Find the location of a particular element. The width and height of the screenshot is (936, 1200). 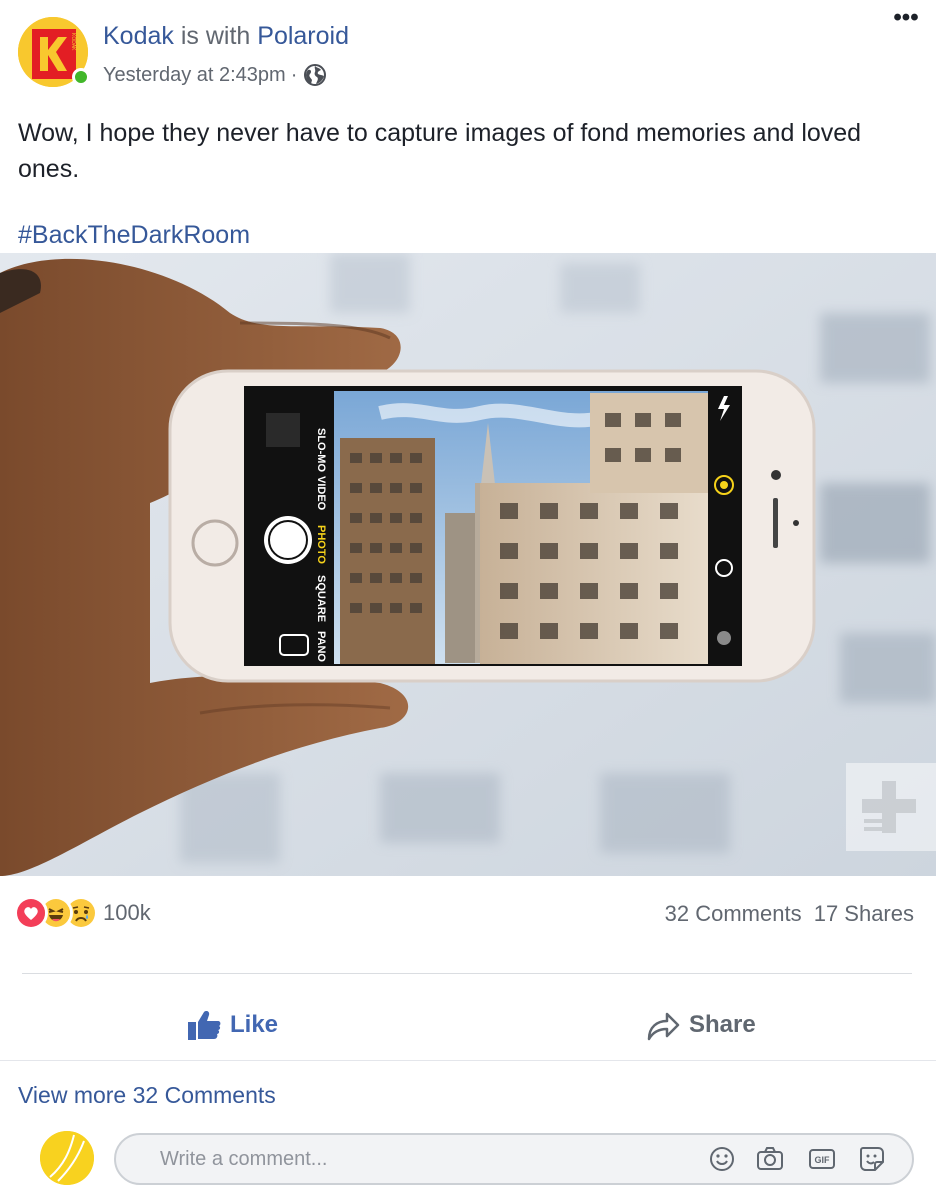

svg-text: GIF is located at coordinates (823, 1160).